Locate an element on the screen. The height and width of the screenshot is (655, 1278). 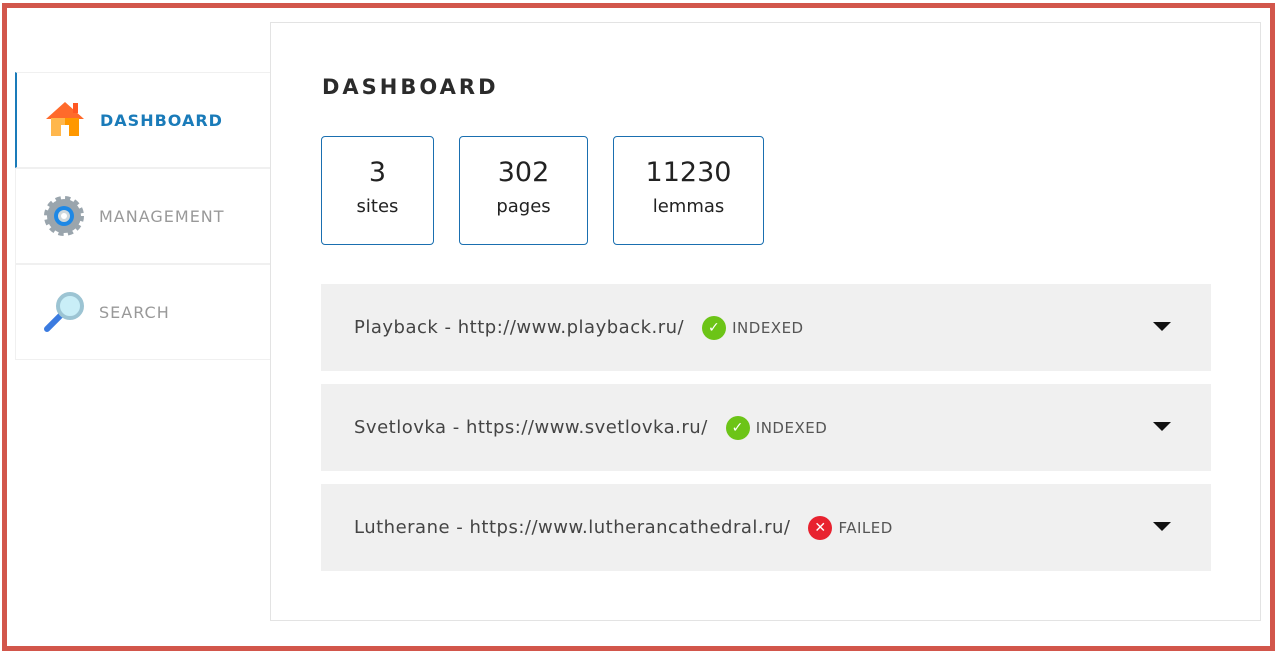
sidebar: DASHBOARD MANAGEMENT SEARCH is located at coordinates (143, 216).